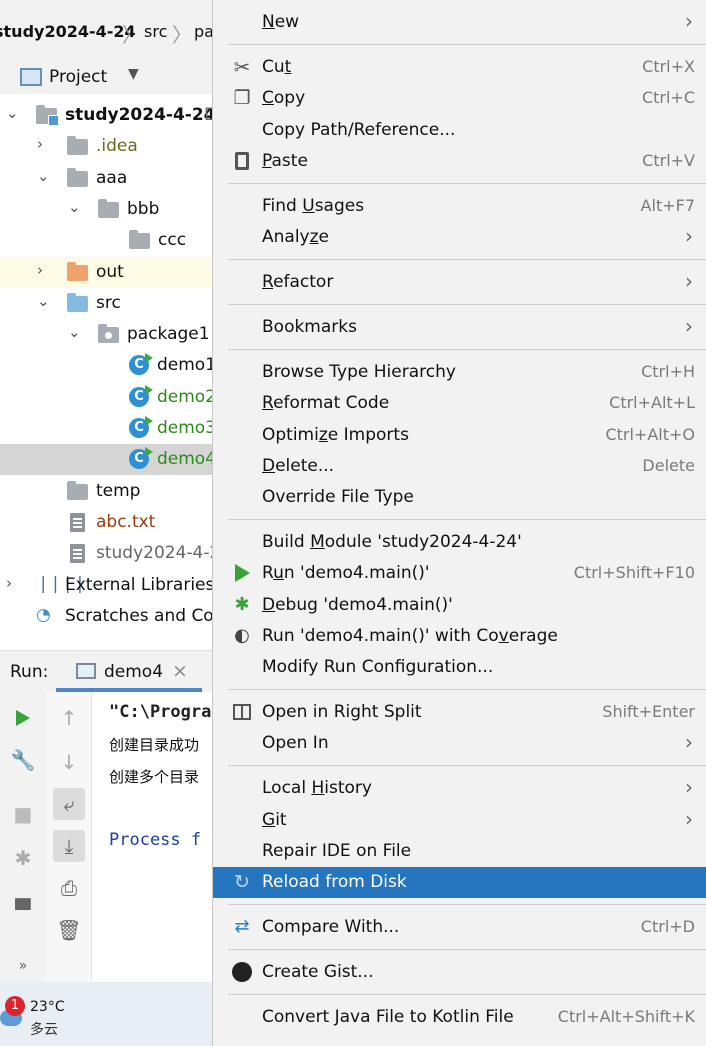 This screenshot has height=1046, width=706. I want to click on menu-item-label: Analyze, so click(296, 237).